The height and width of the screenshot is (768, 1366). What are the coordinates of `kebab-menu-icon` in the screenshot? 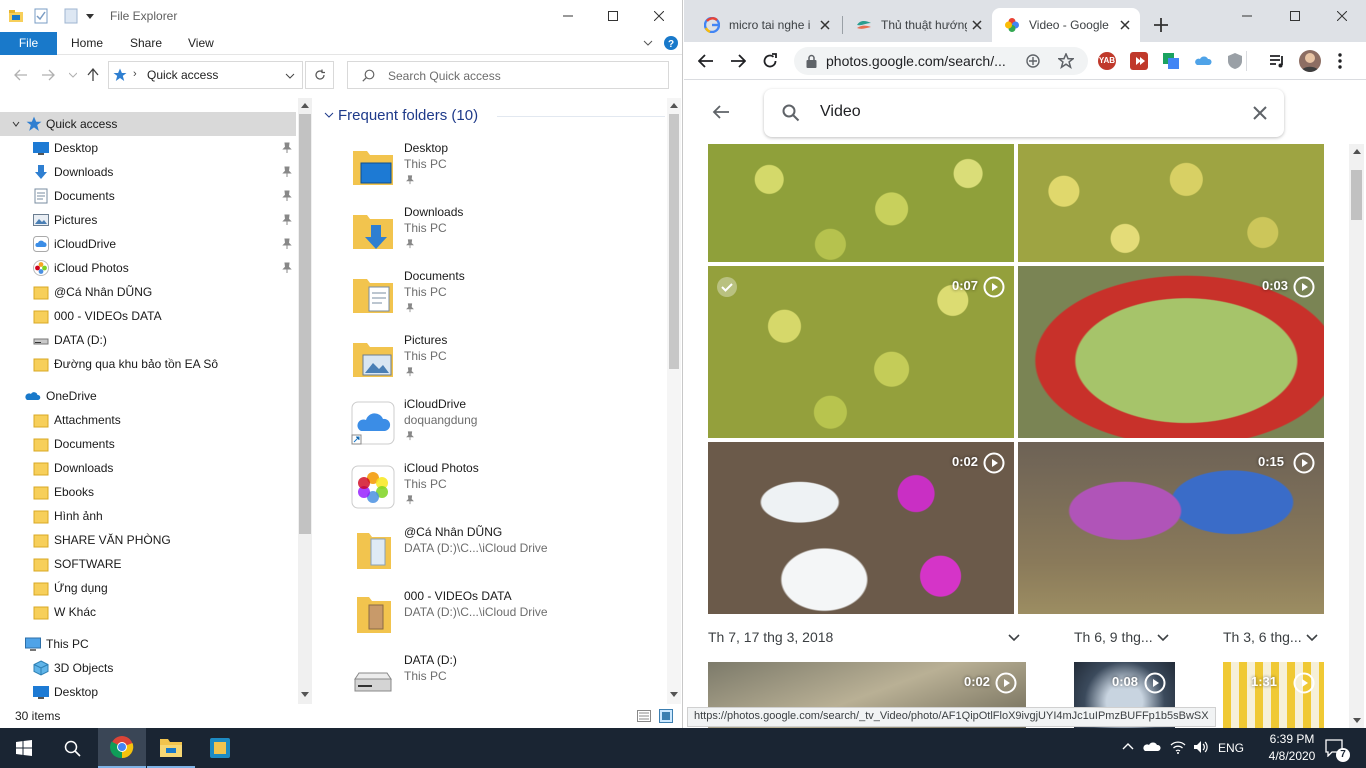 It's located at (1340, 61).